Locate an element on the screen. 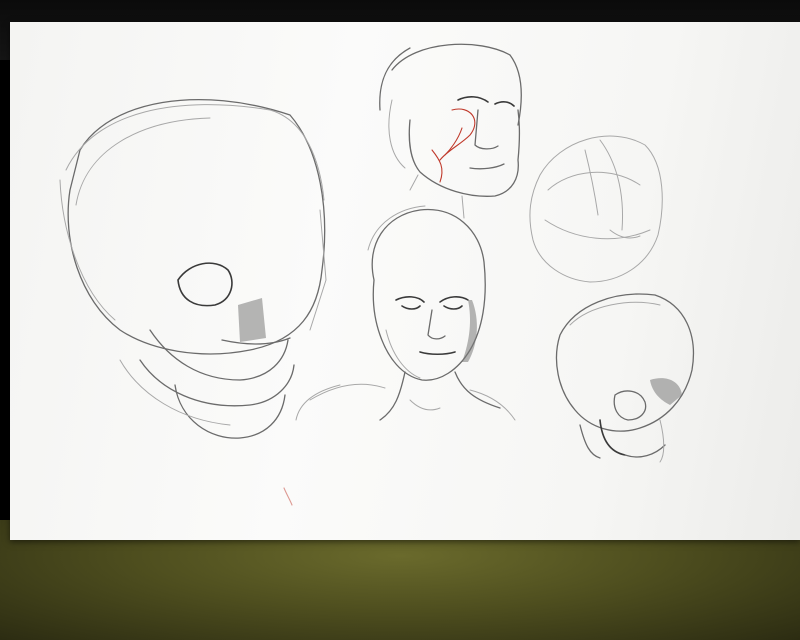 The image size is (800, 640). small-skull-sketch is located at coordinates (624, 378).